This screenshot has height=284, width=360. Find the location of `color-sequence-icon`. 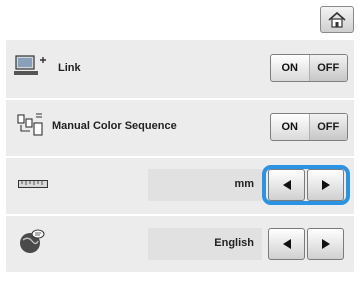

color-sequence-icon is located at coordinates (30, 124).